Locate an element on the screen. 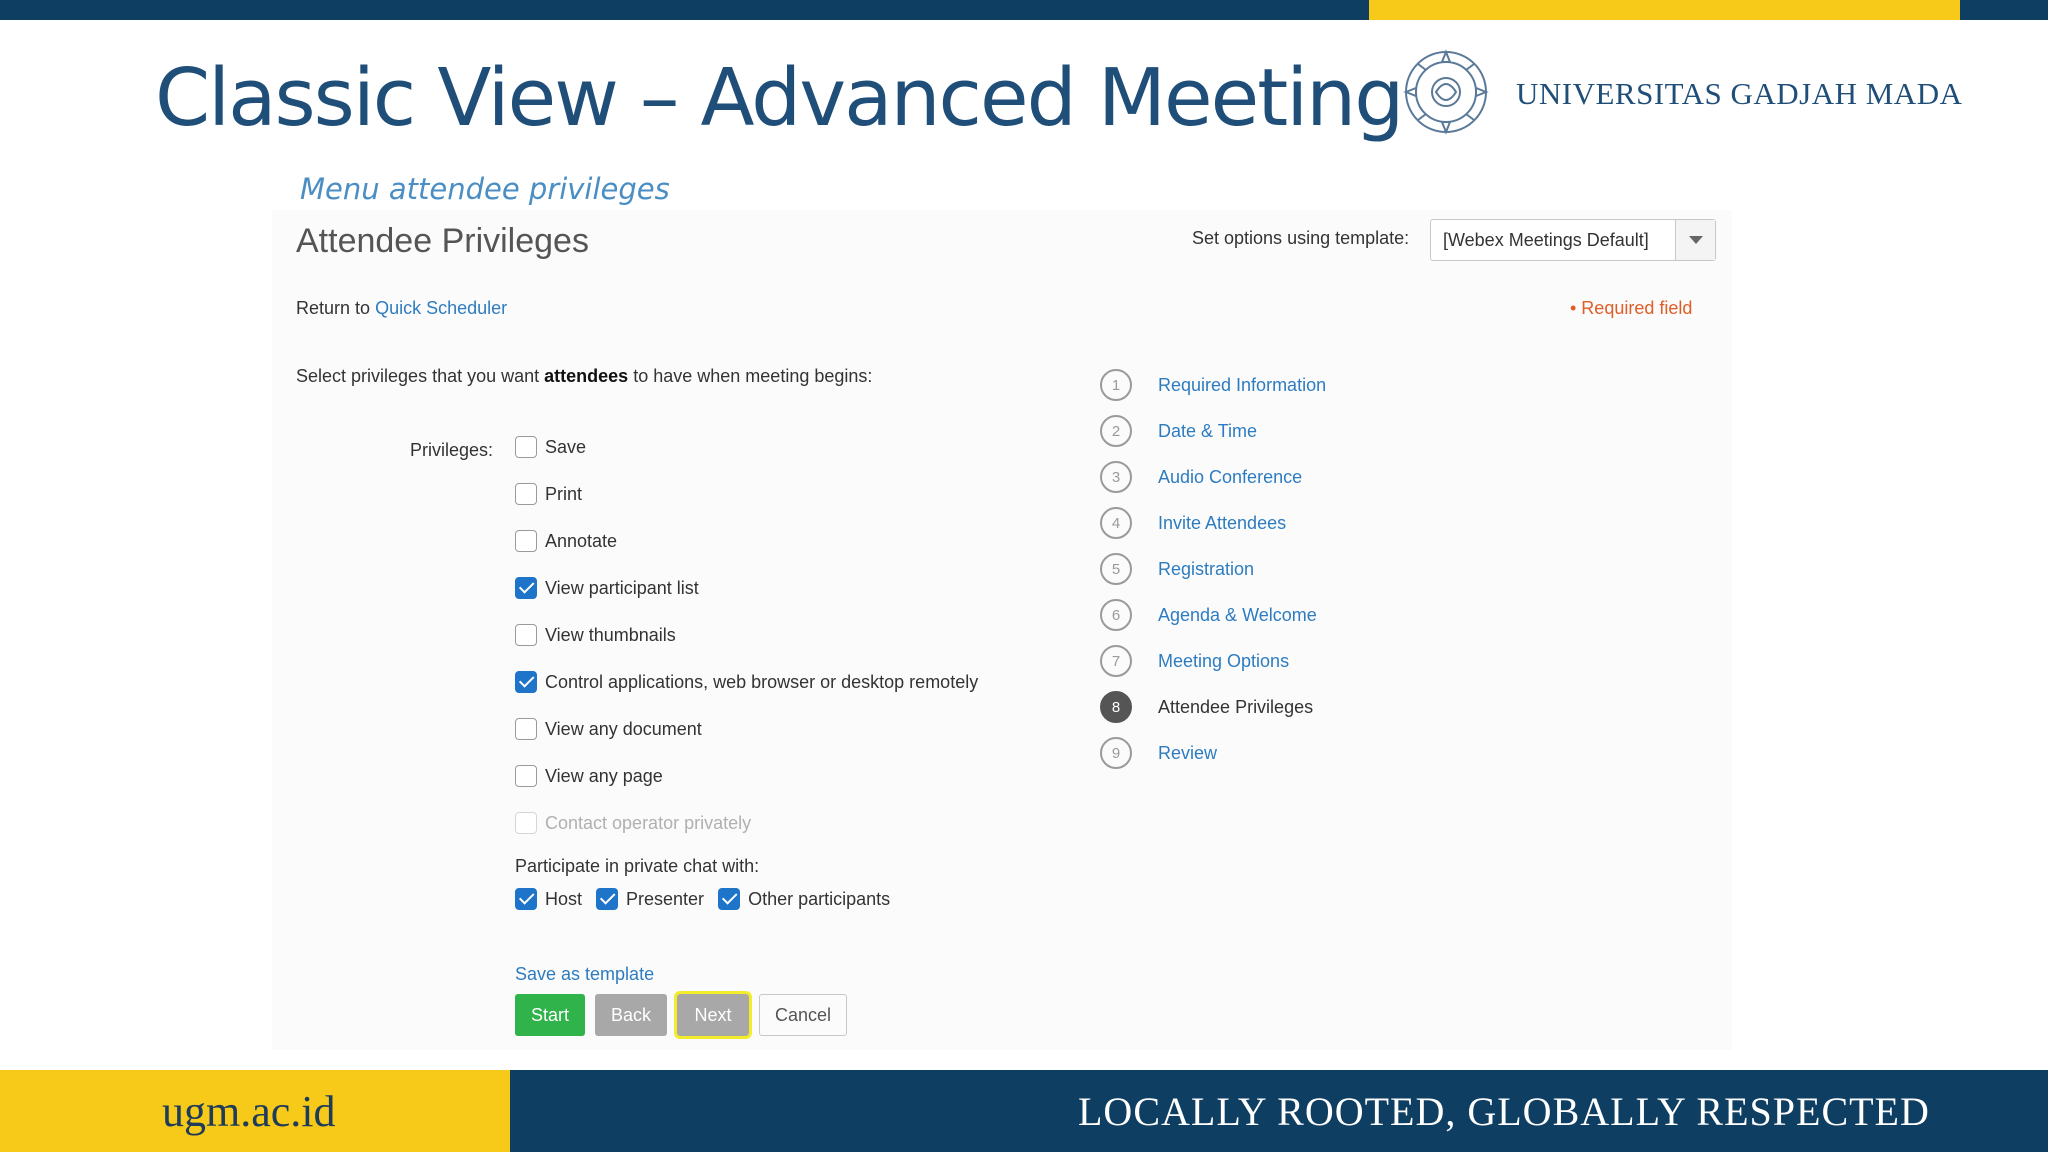  step-number: 4 is located at coordinates (1116, 523).